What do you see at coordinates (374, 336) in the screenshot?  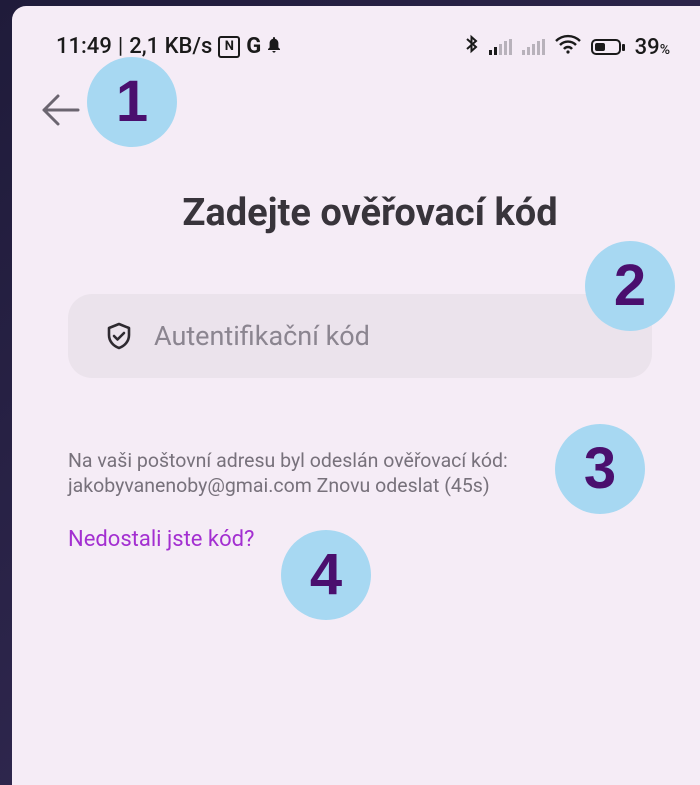 I see `verification-code-input` at bounding box center [374, 336].